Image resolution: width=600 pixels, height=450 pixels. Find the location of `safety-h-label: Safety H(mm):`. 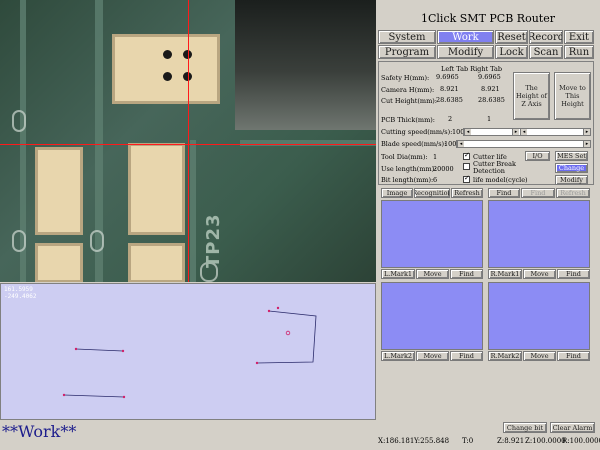

safety-h-label: Safety H(mm): is located at coordinates (405, 78).